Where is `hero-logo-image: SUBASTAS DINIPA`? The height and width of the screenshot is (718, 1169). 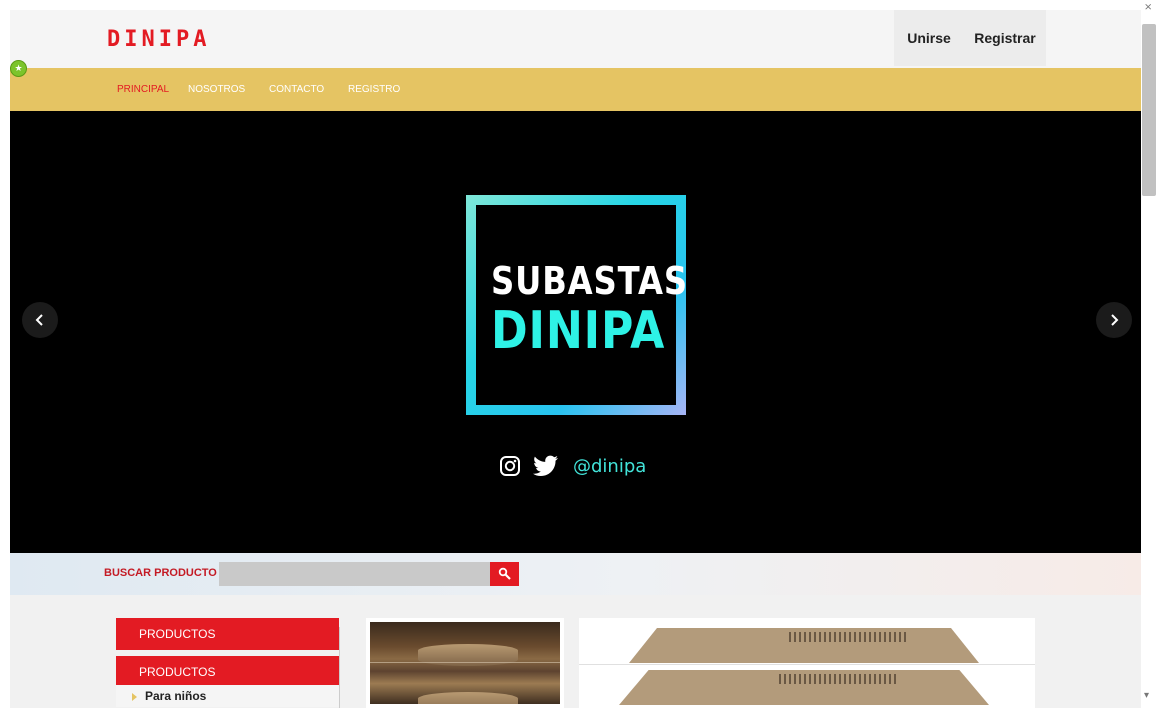
hero-logo-image: SUBASTAS DINIPA is located at coordinates (577, 305).